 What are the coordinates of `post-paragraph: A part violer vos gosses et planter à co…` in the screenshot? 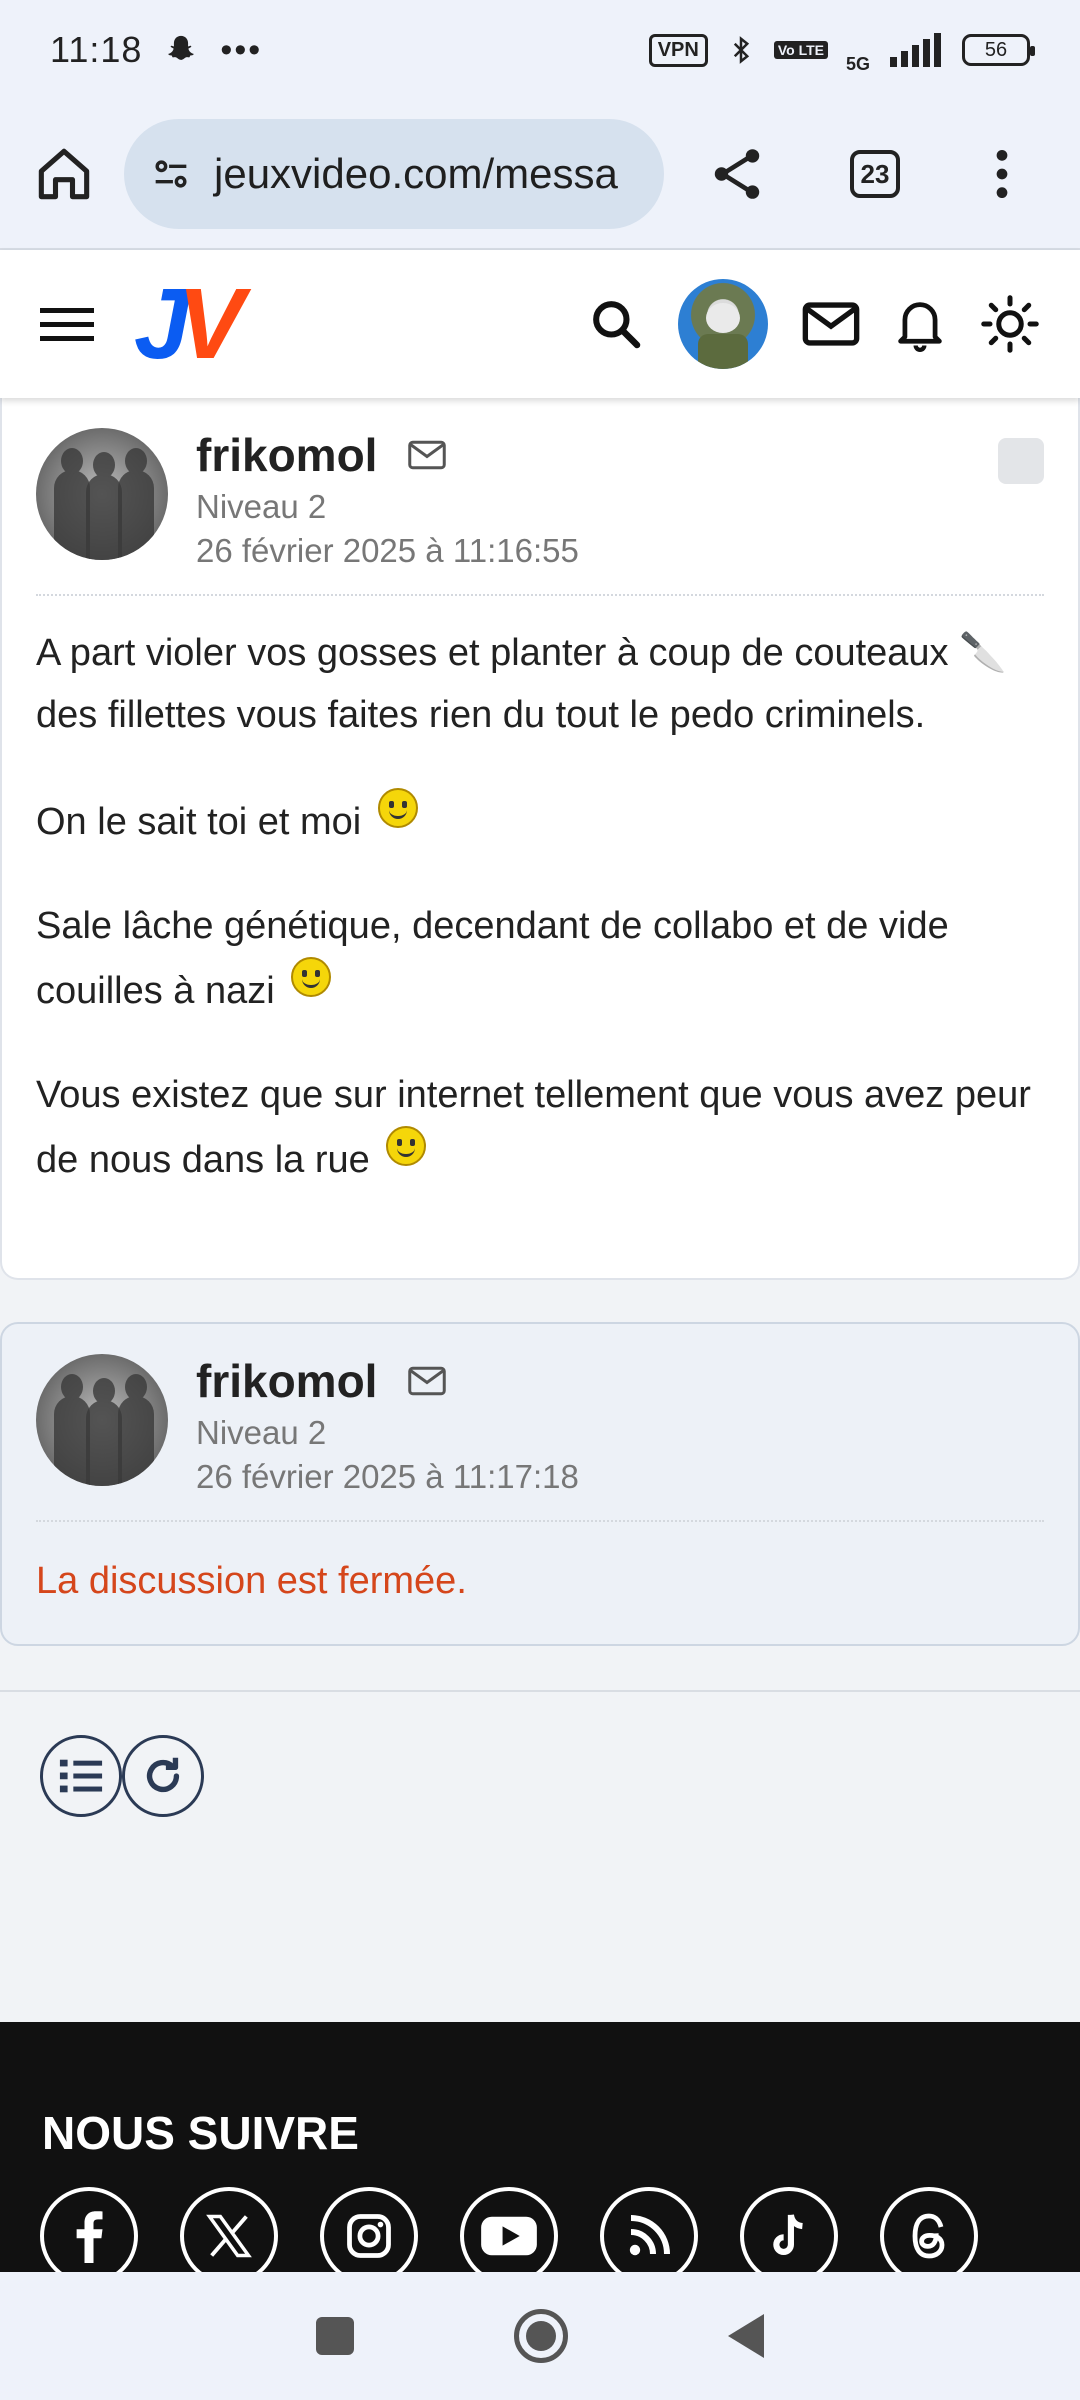 It's located at (521, 684).